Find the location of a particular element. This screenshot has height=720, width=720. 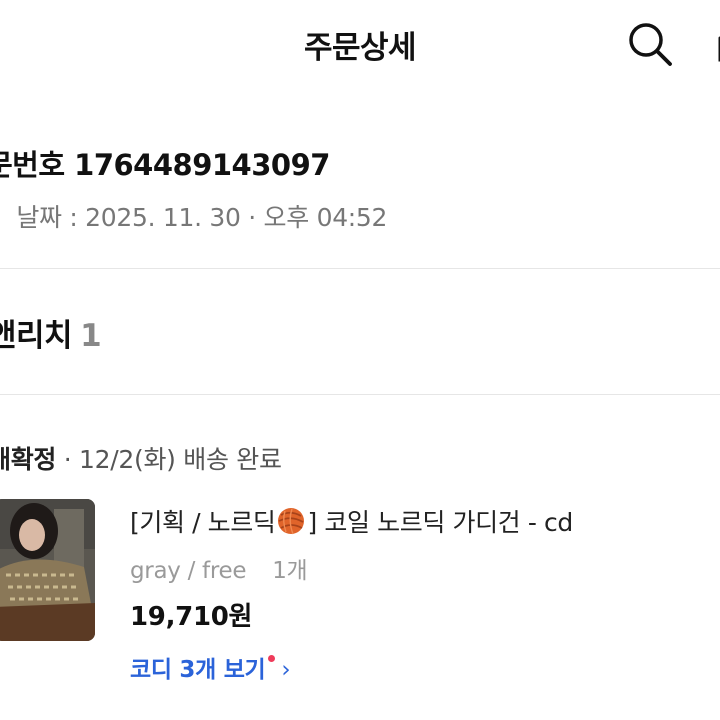

coordi-link-label: 코디 3개 보기 is located at coordinates (198, 670).